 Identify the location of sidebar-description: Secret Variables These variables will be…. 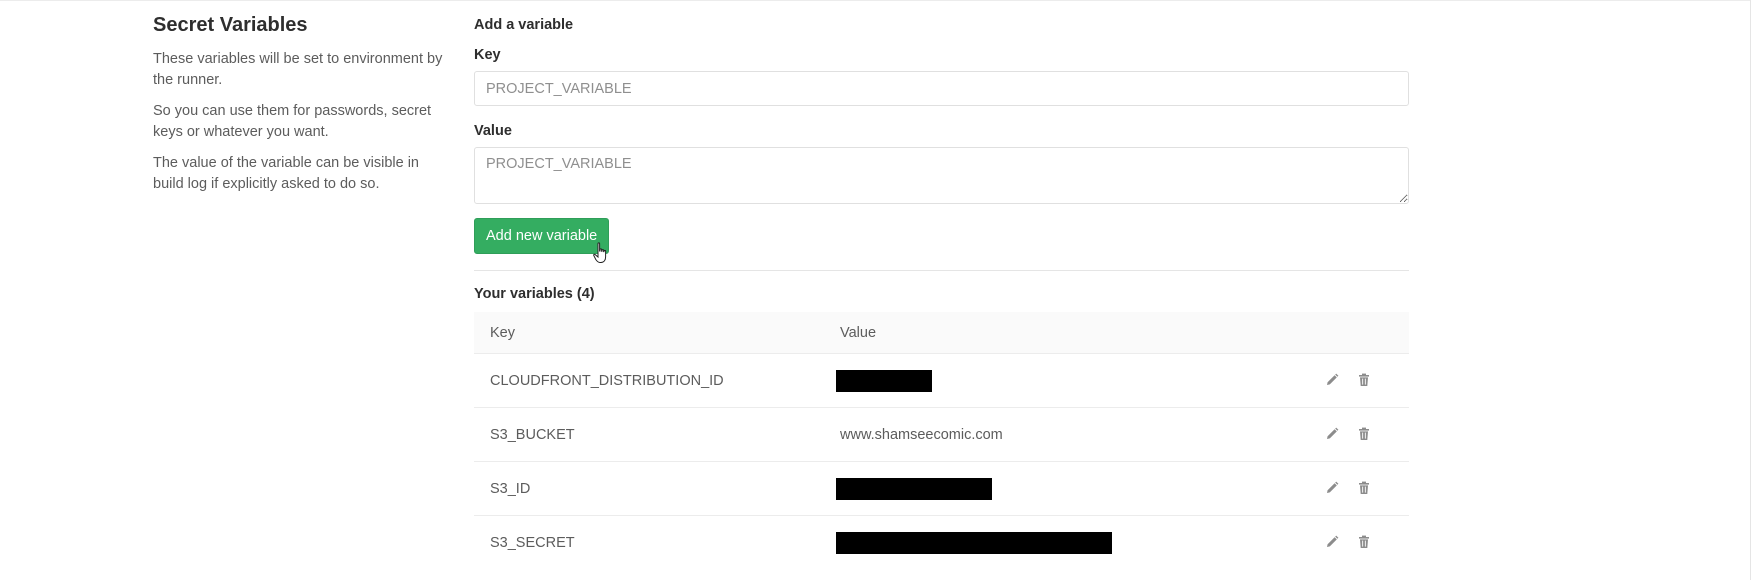
(303, 109).